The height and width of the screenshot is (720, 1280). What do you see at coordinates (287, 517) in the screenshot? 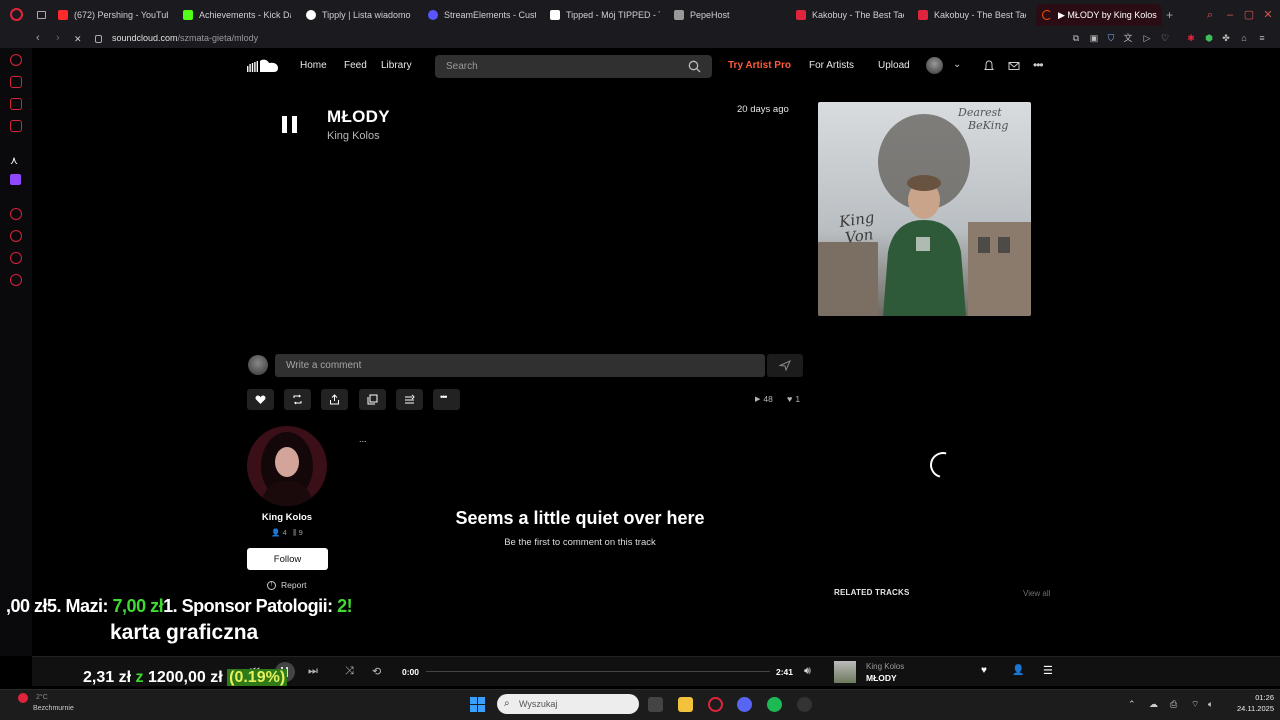
I see `artist-name-link: King Kolos` at bounding box center [287, 517].